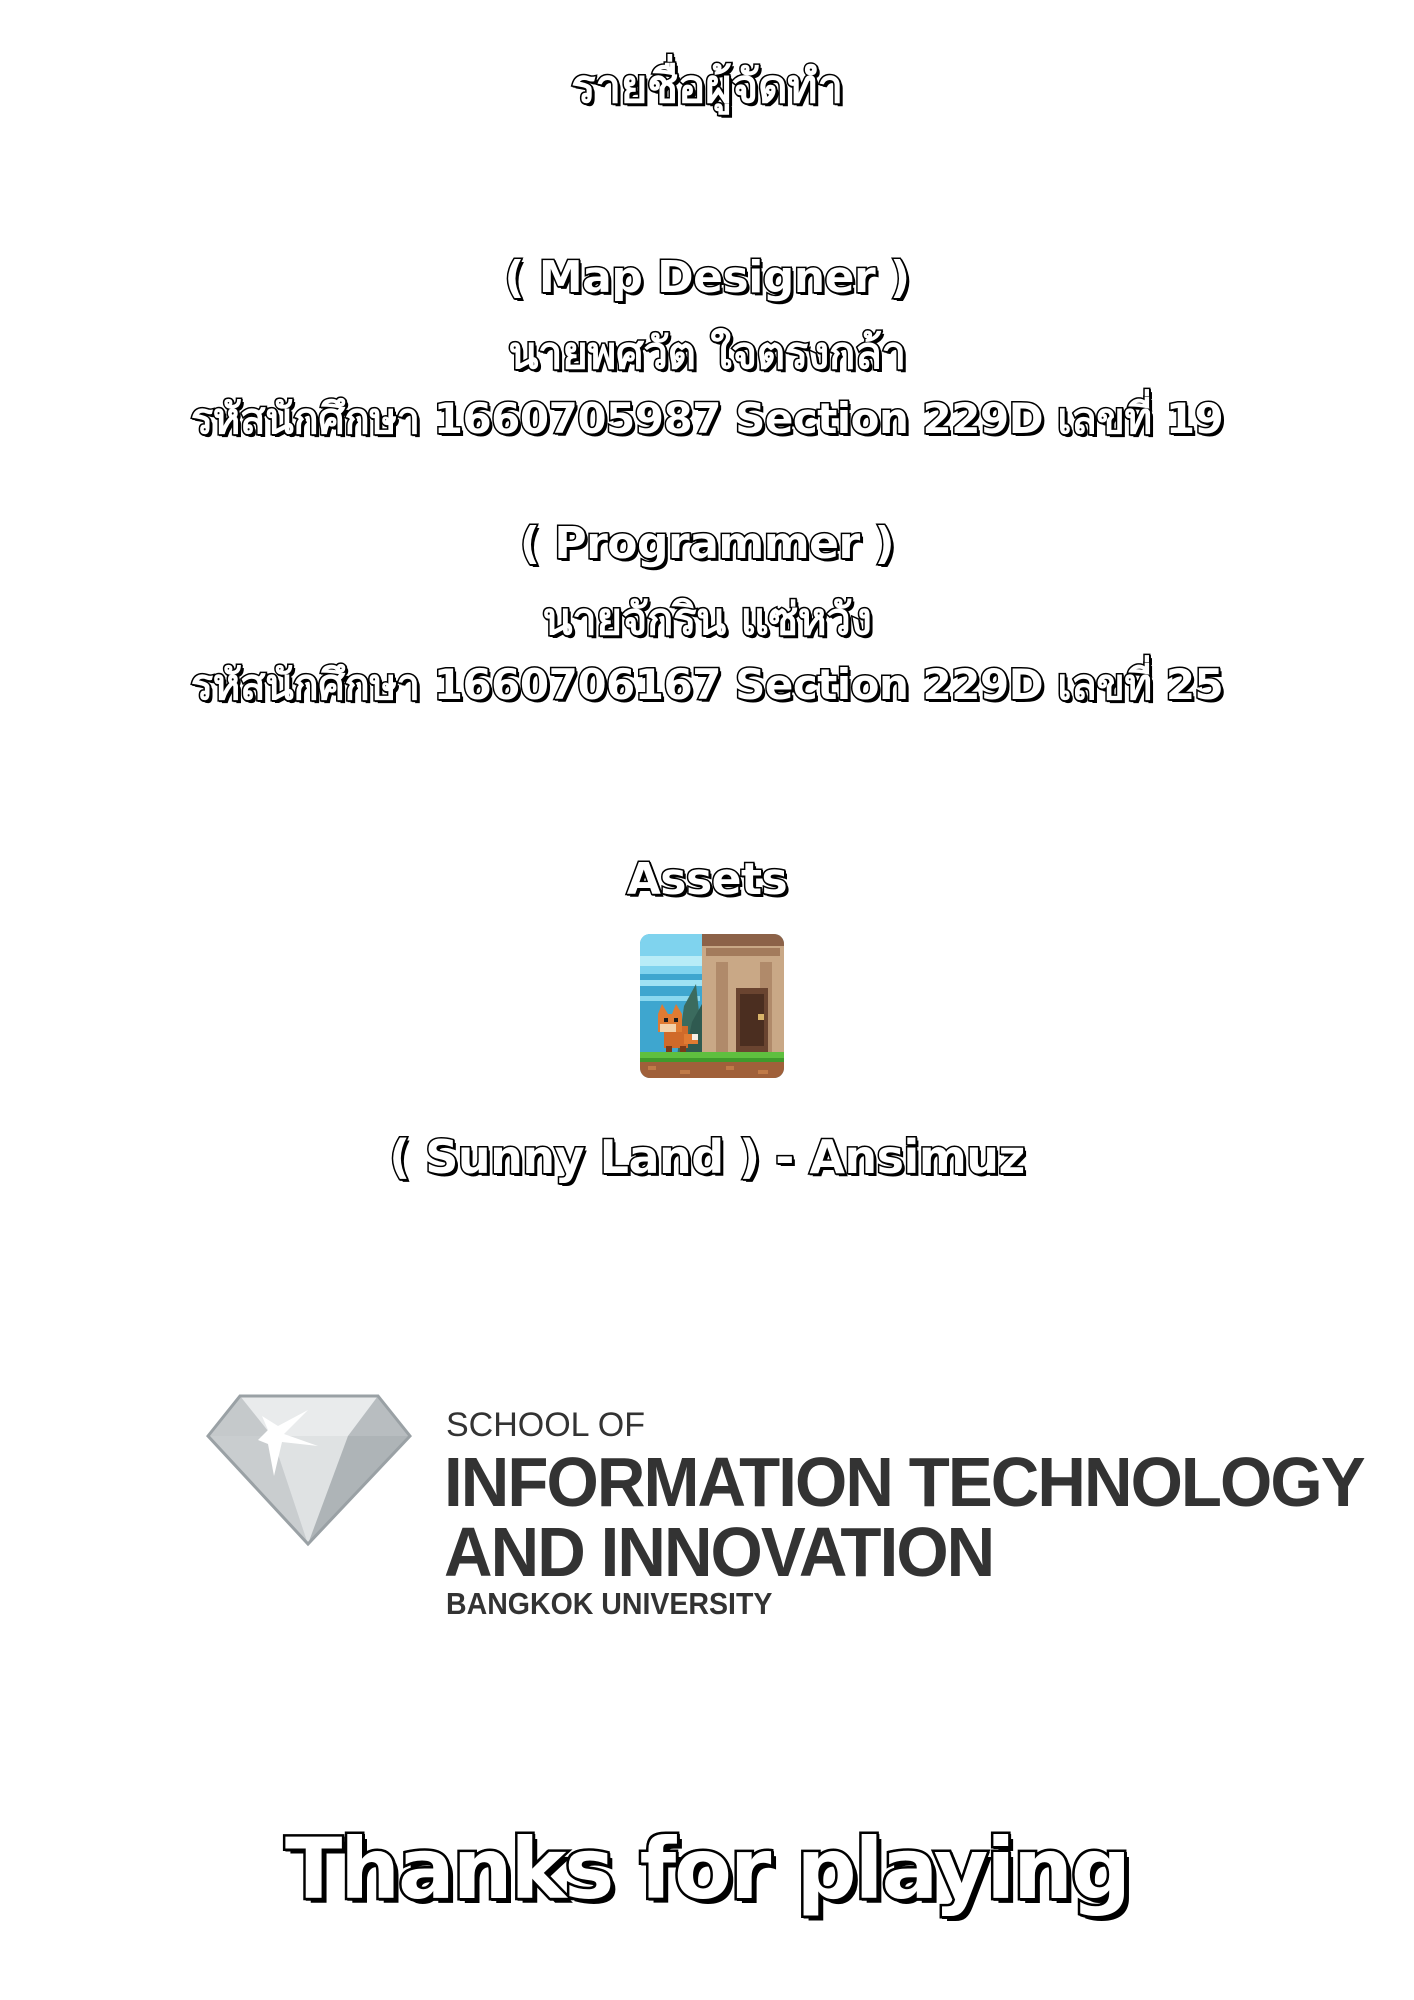 Image resolution: width=1414 pixels, height=2000 pixels. I want to click on logo-bangkok-university: BANGKOK UNIVERSITY, so click(609, 1603).